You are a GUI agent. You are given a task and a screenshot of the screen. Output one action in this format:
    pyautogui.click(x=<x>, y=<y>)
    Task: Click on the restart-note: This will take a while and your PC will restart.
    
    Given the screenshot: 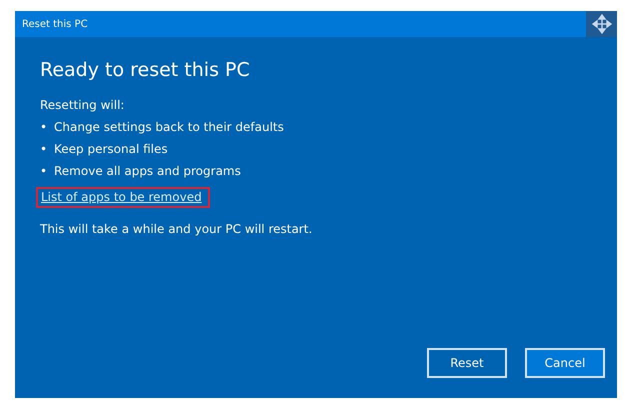 What is the action you would take?
    pyautogui.click(x=177, y=229)
    